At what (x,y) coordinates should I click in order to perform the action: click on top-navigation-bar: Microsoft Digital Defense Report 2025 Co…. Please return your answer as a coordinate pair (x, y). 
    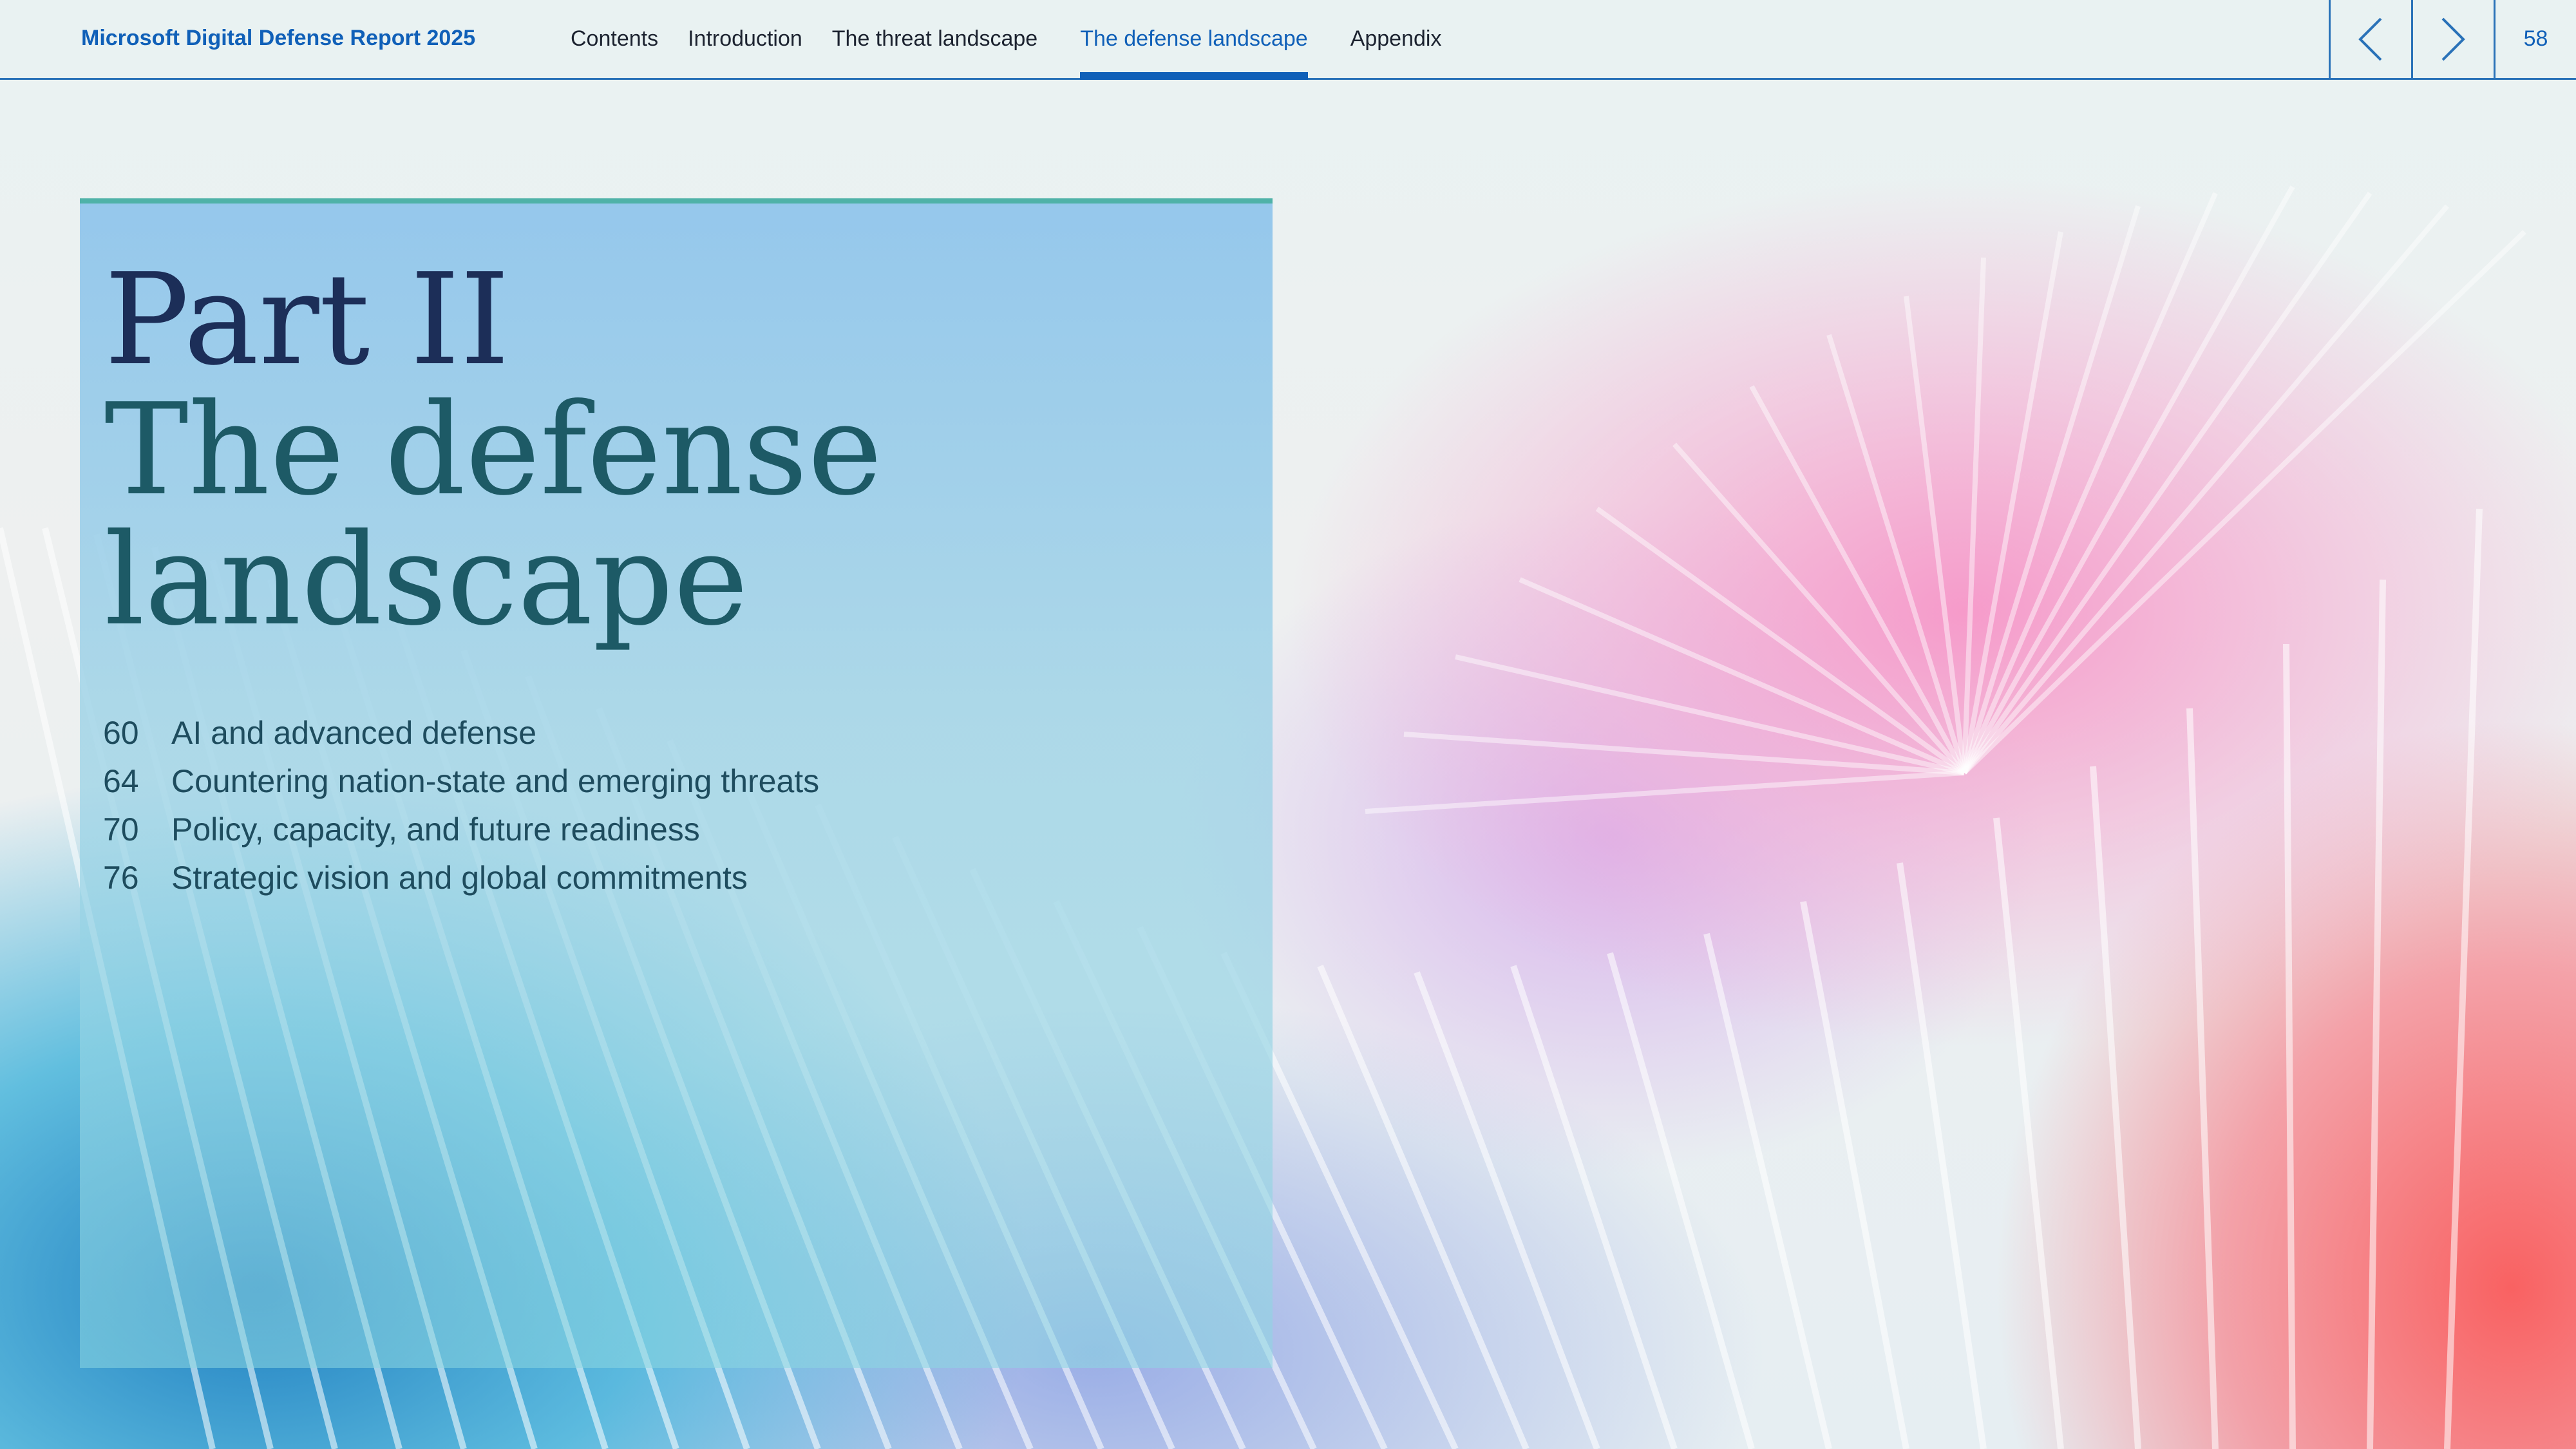
    Looking at the image, I should click on (1288, 40).